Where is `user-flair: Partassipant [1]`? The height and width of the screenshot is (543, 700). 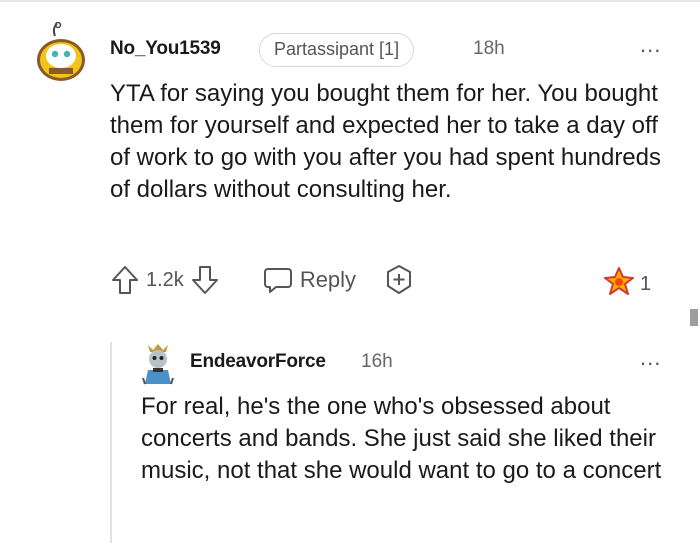
user-flair: Partassipant [1] is located at coordinates (337, 50).